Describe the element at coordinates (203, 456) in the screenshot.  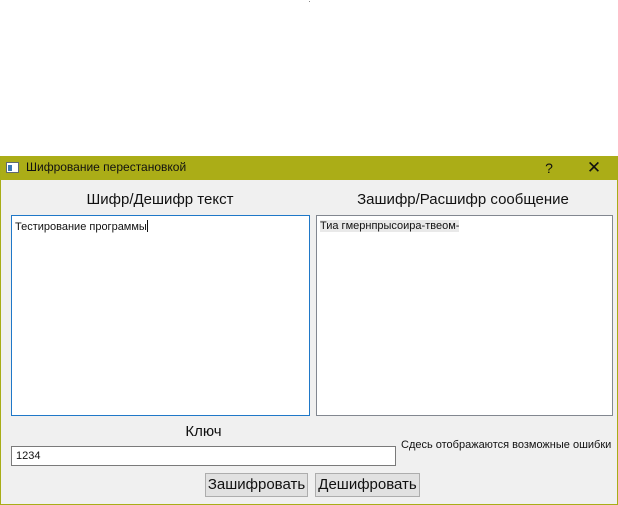
I see `key-input: 1234` at that location.